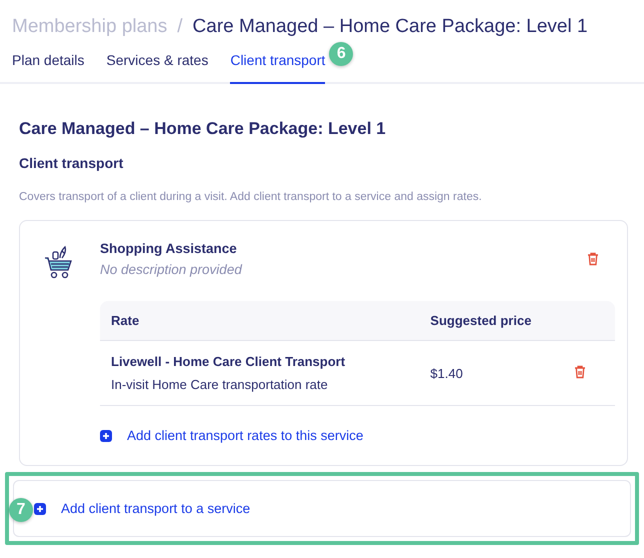 This screenshot has width=644, height=558. Describe the element at coordinates (251, 197) in the screenshot. I see `section-description: Covers transport of a client during a visit. Add client transport to a service and assign rates.` at that location.